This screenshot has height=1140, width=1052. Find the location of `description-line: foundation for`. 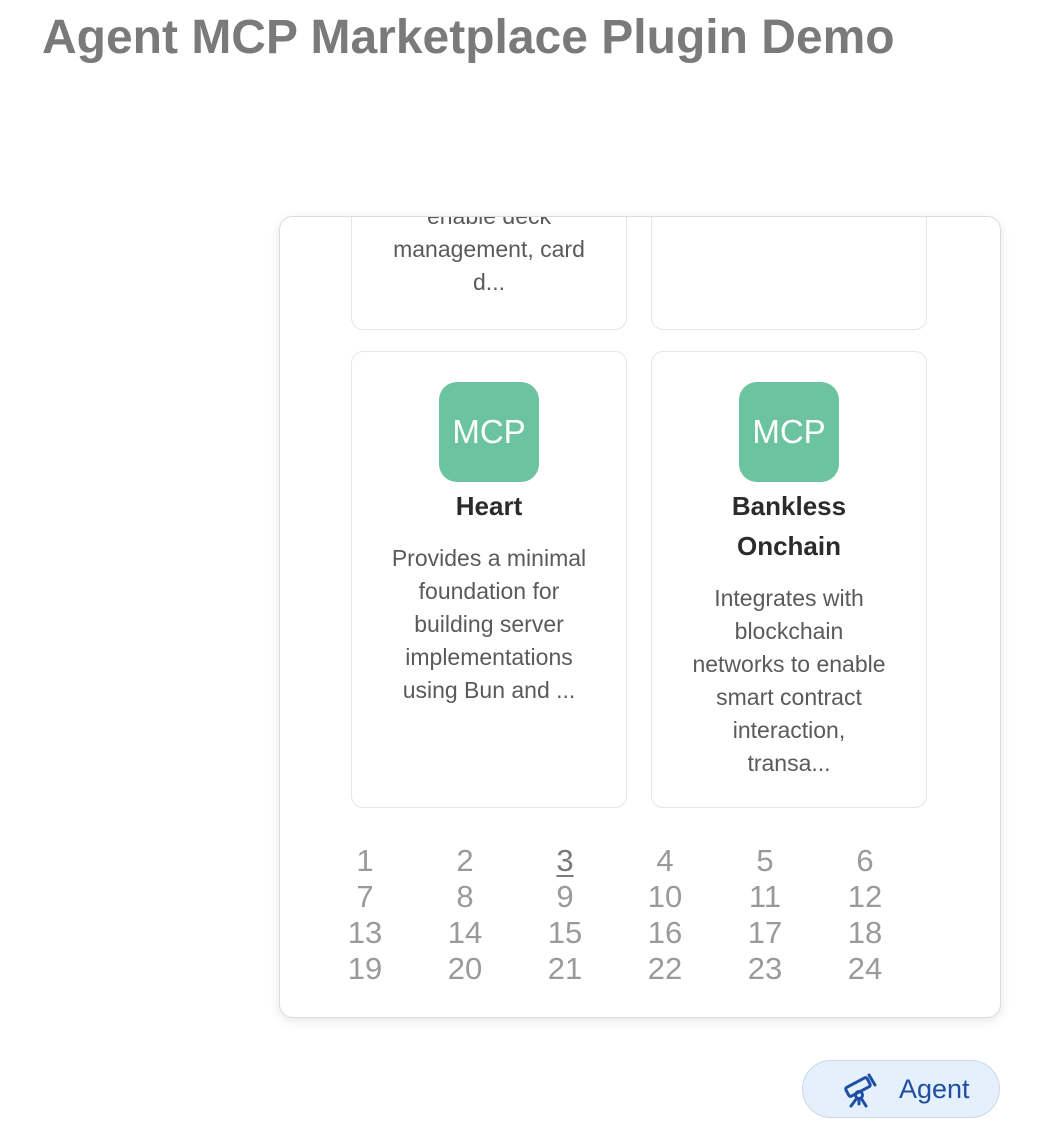

description-line: foundation for is located at coordinates (489, 591).